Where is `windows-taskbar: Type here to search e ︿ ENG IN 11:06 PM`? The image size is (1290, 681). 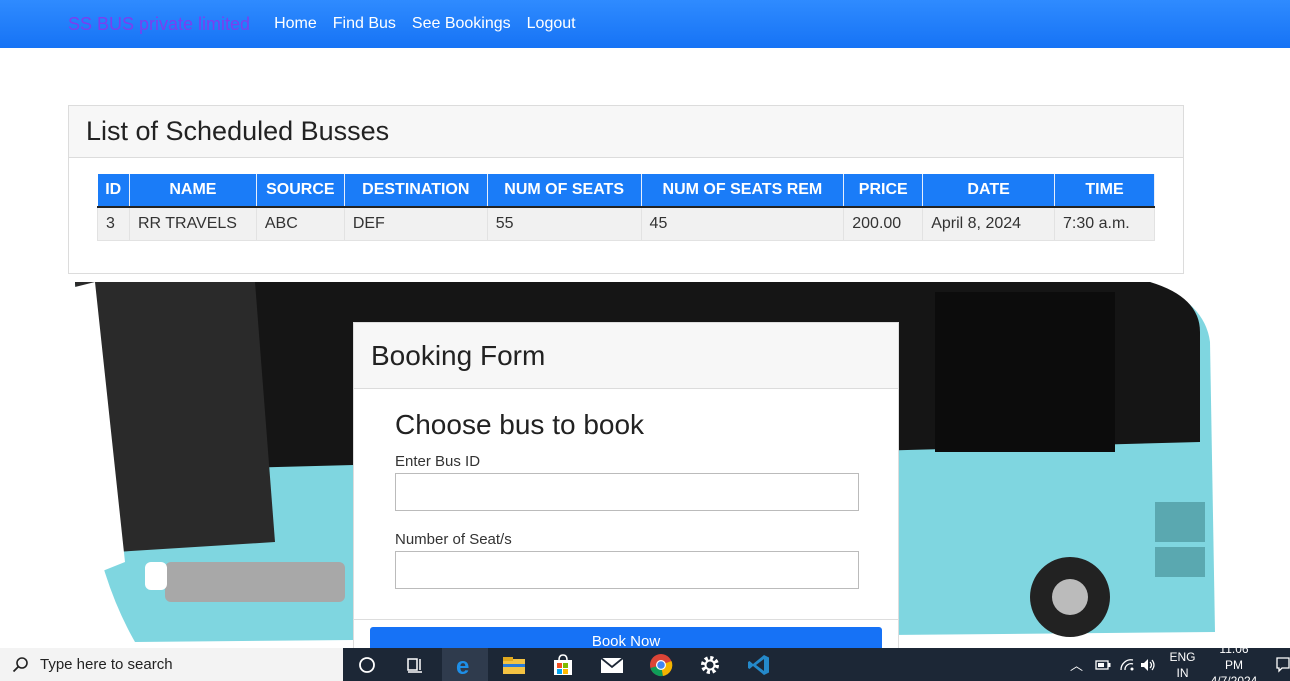 windows-taskbar: Type here to search e ︿ ENG IN 11:06 PM is located at coordinates (645, 661).